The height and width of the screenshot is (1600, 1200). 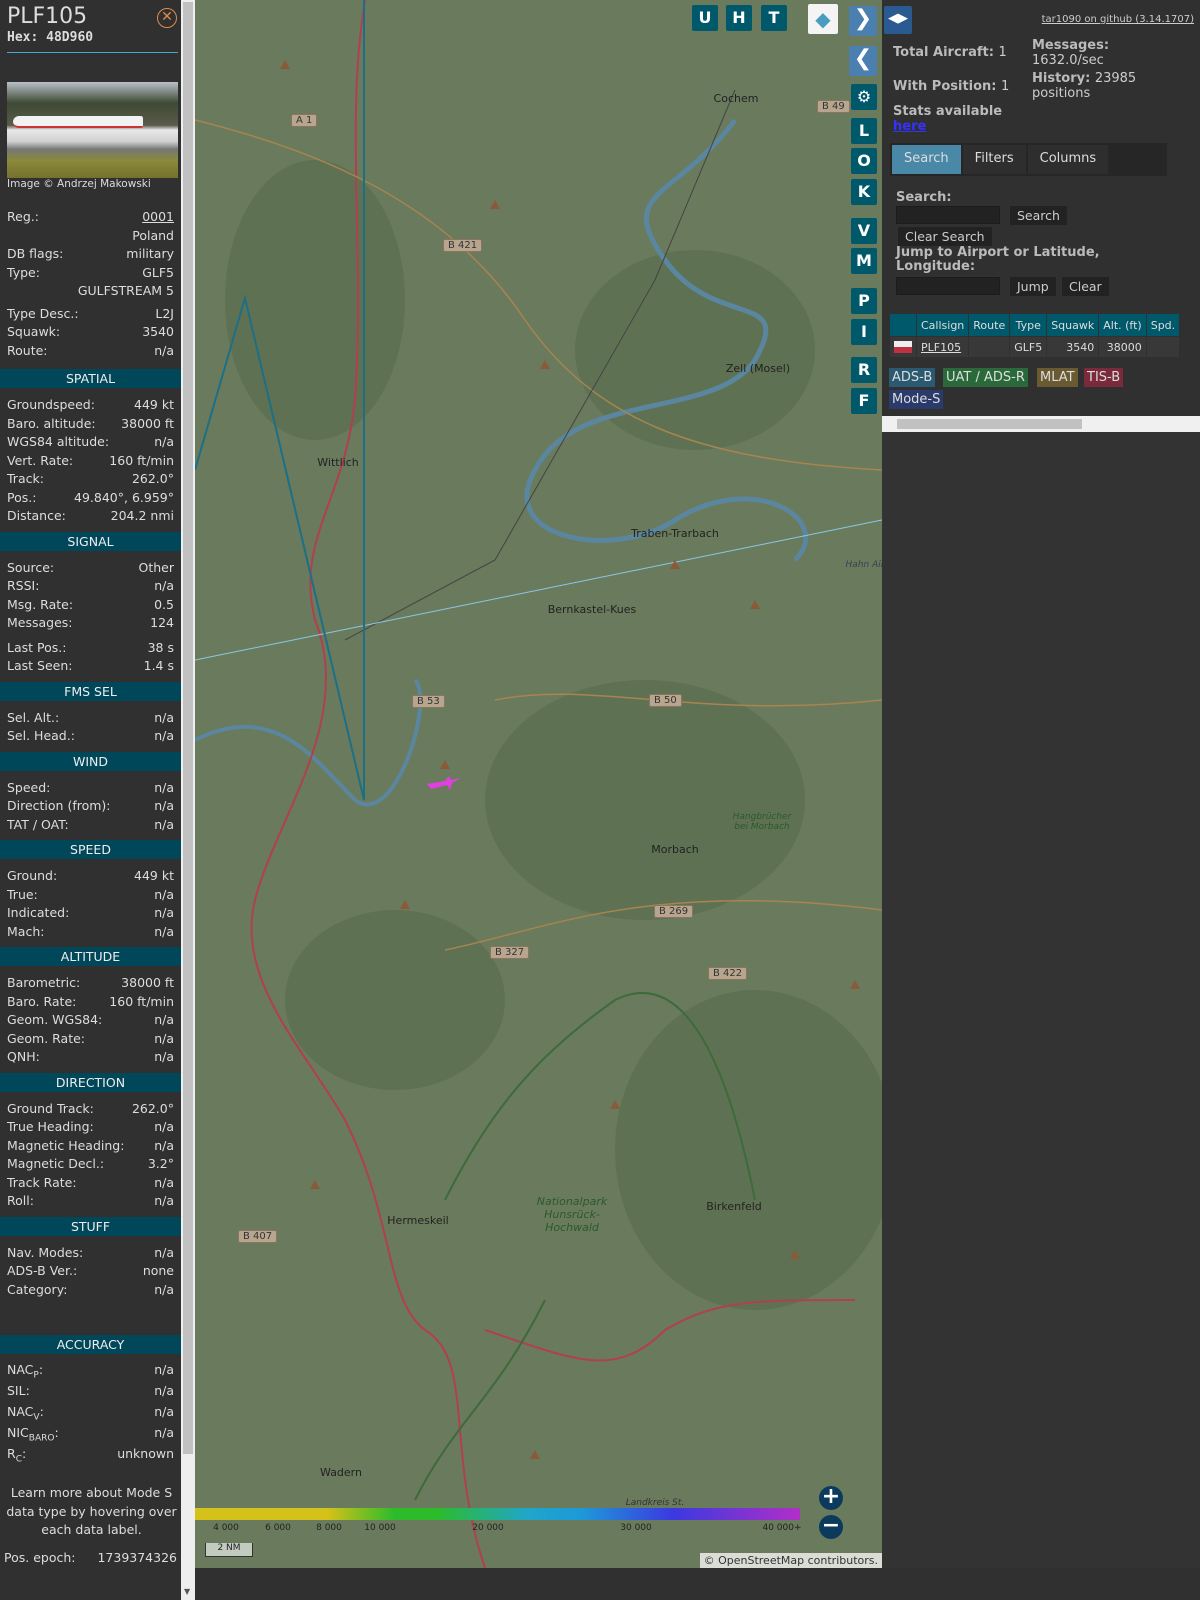 I want to click on detail-row: True: n/a, so click(x=90, y=895).